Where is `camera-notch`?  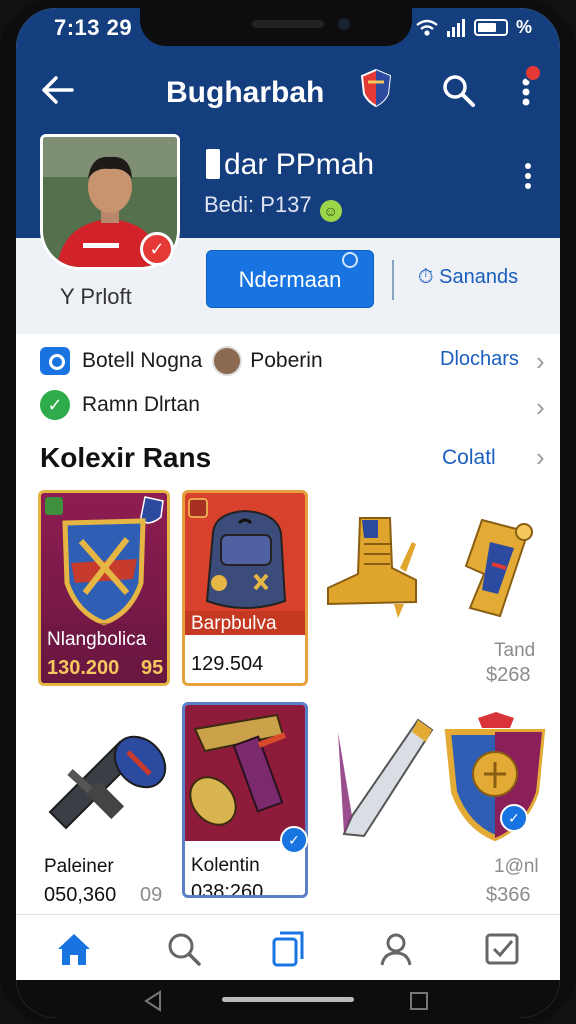 camera-notch is located at coordinates (276, 27).